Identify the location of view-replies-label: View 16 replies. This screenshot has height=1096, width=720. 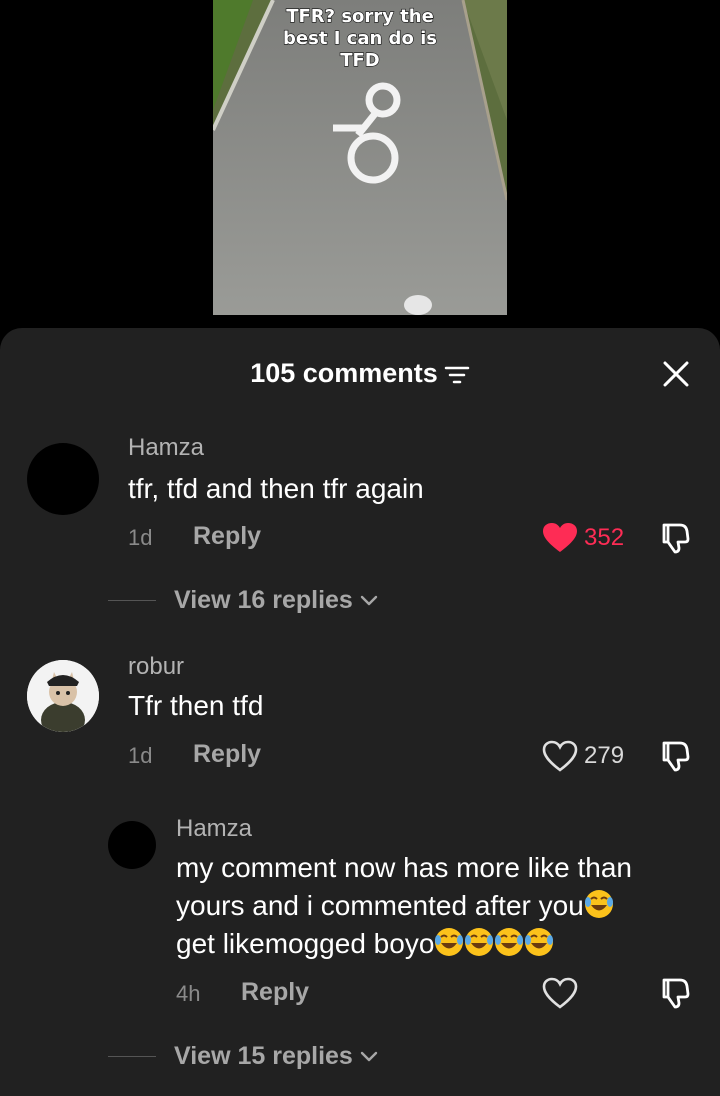
(263, 600).